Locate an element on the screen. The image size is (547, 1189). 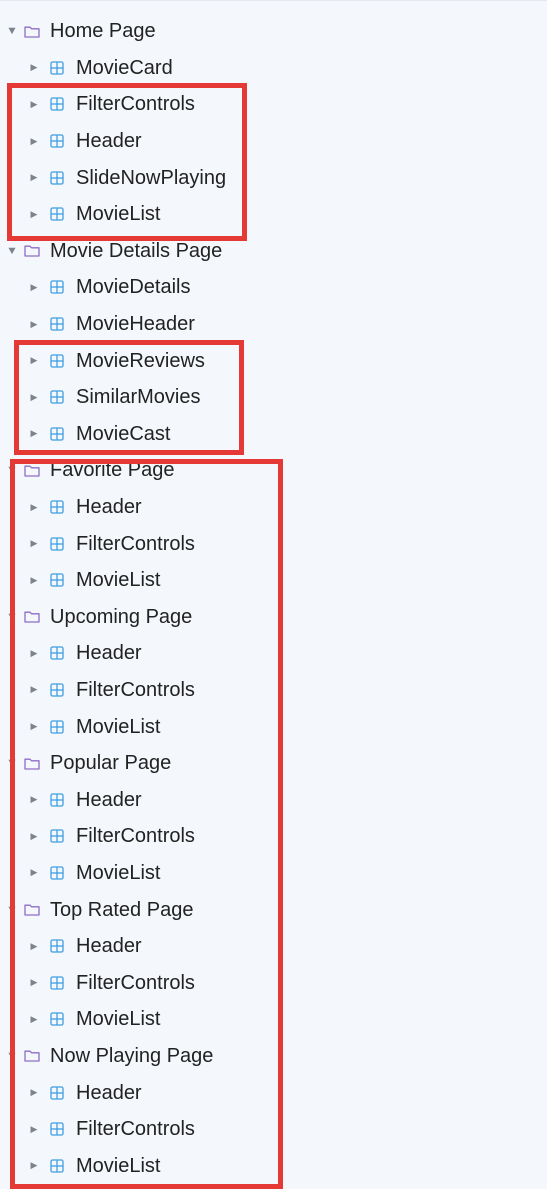
component-label: MovieReviews is located at coordinates (140, 360).